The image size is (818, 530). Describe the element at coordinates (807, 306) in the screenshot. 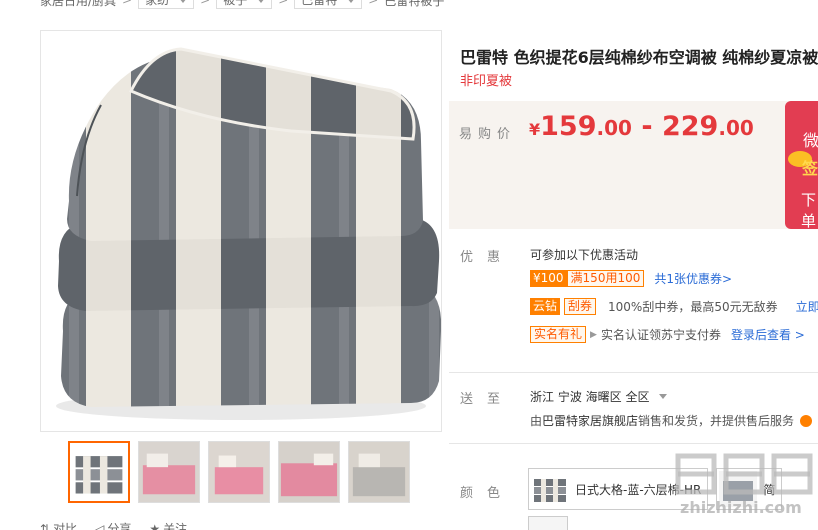

I see `scratch-coupon-link: 立即去` at that location.